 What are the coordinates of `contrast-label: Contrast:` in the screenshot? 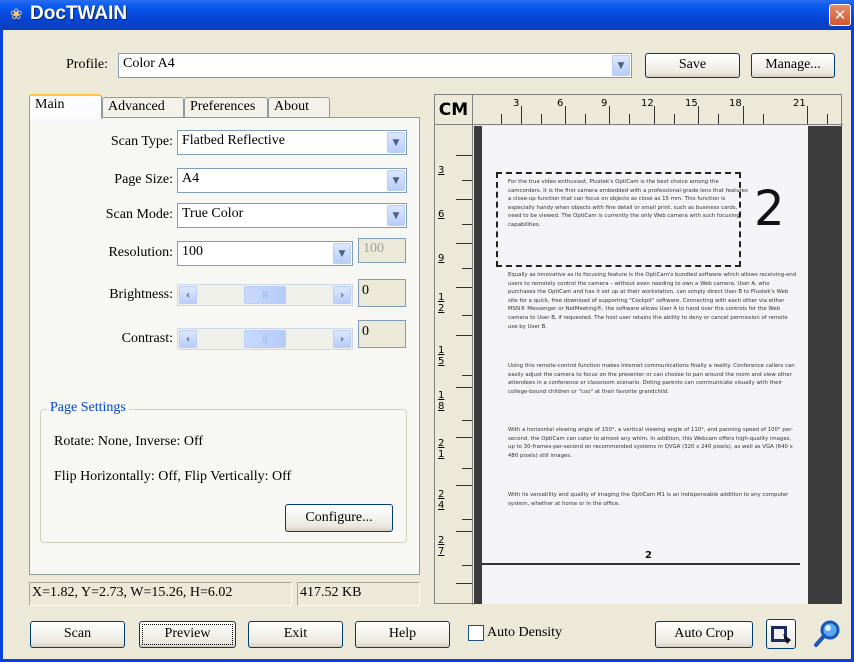 It's located at (147, 338).